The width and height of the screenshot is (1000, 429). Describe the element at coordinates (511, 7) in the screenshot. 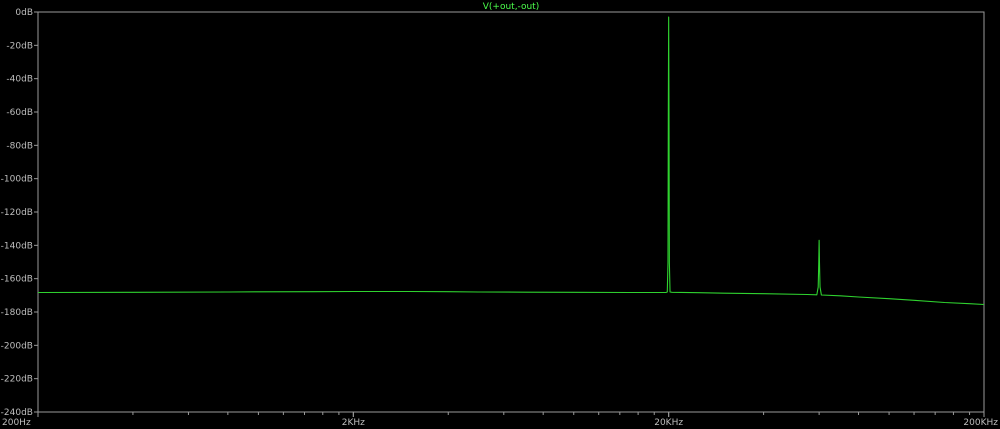

I see `chart-title: V(+out,-out)` at that location.